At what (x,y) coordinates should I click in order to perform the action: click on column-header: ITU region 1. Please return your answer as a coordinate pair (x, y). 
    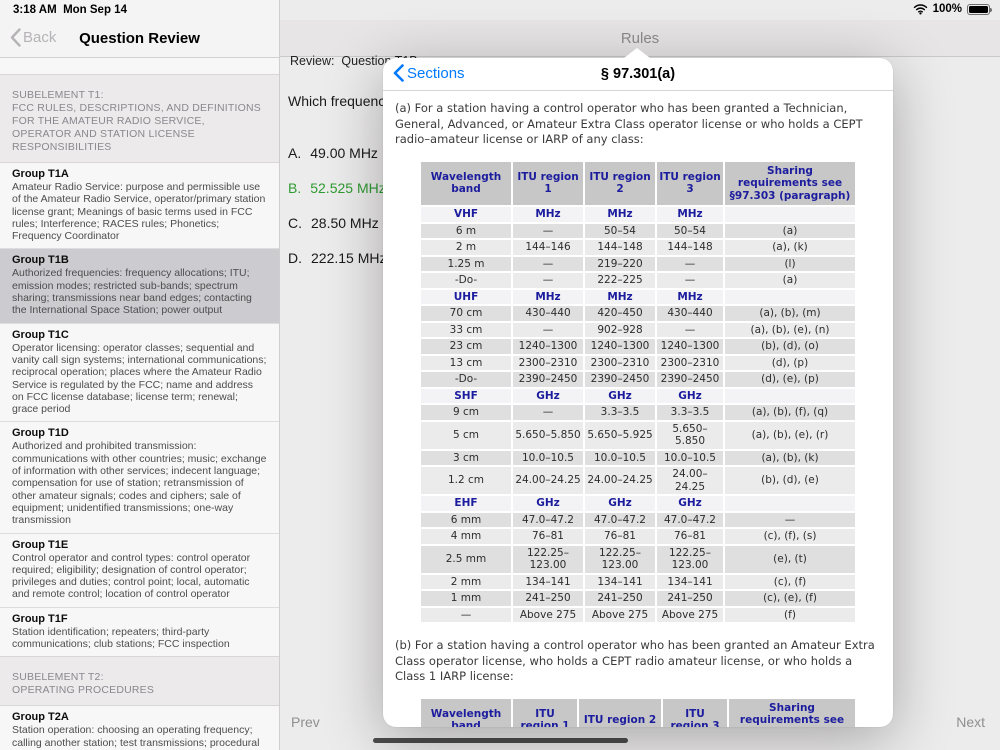
    Looking at the image, I should click on (545, 712).